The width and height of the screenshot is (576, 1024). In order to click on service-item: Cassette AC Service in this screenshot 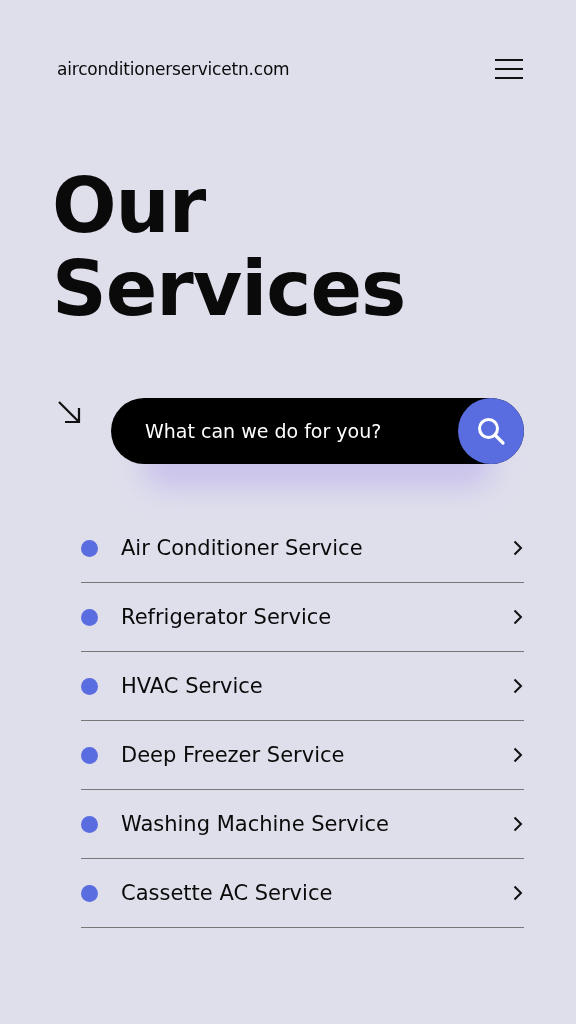, I will do `click(302, 893)`.